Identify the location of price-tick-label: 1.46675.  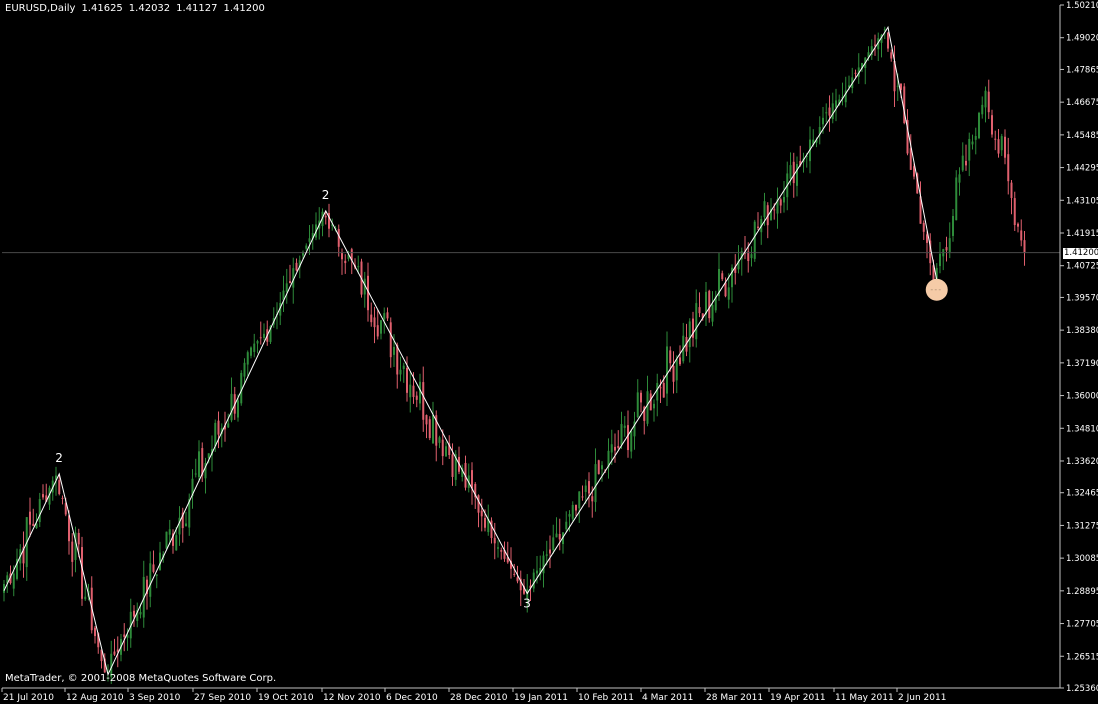
(1082, 103).